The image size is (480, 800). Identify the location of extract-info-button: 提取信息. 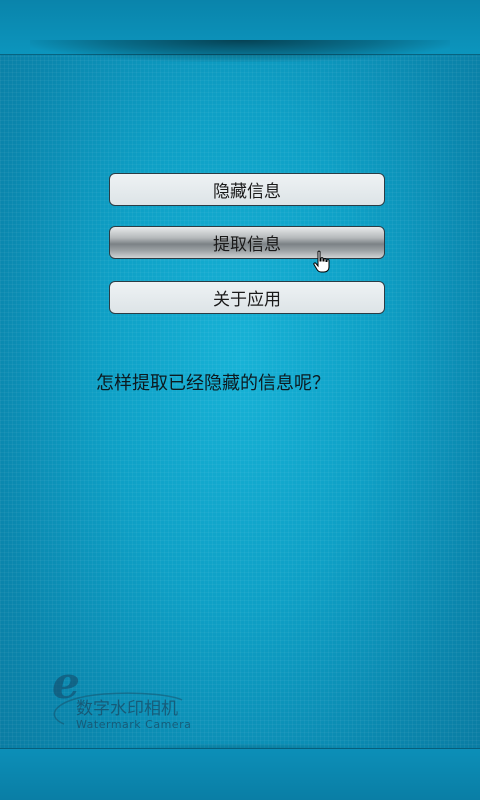
(247, 242).